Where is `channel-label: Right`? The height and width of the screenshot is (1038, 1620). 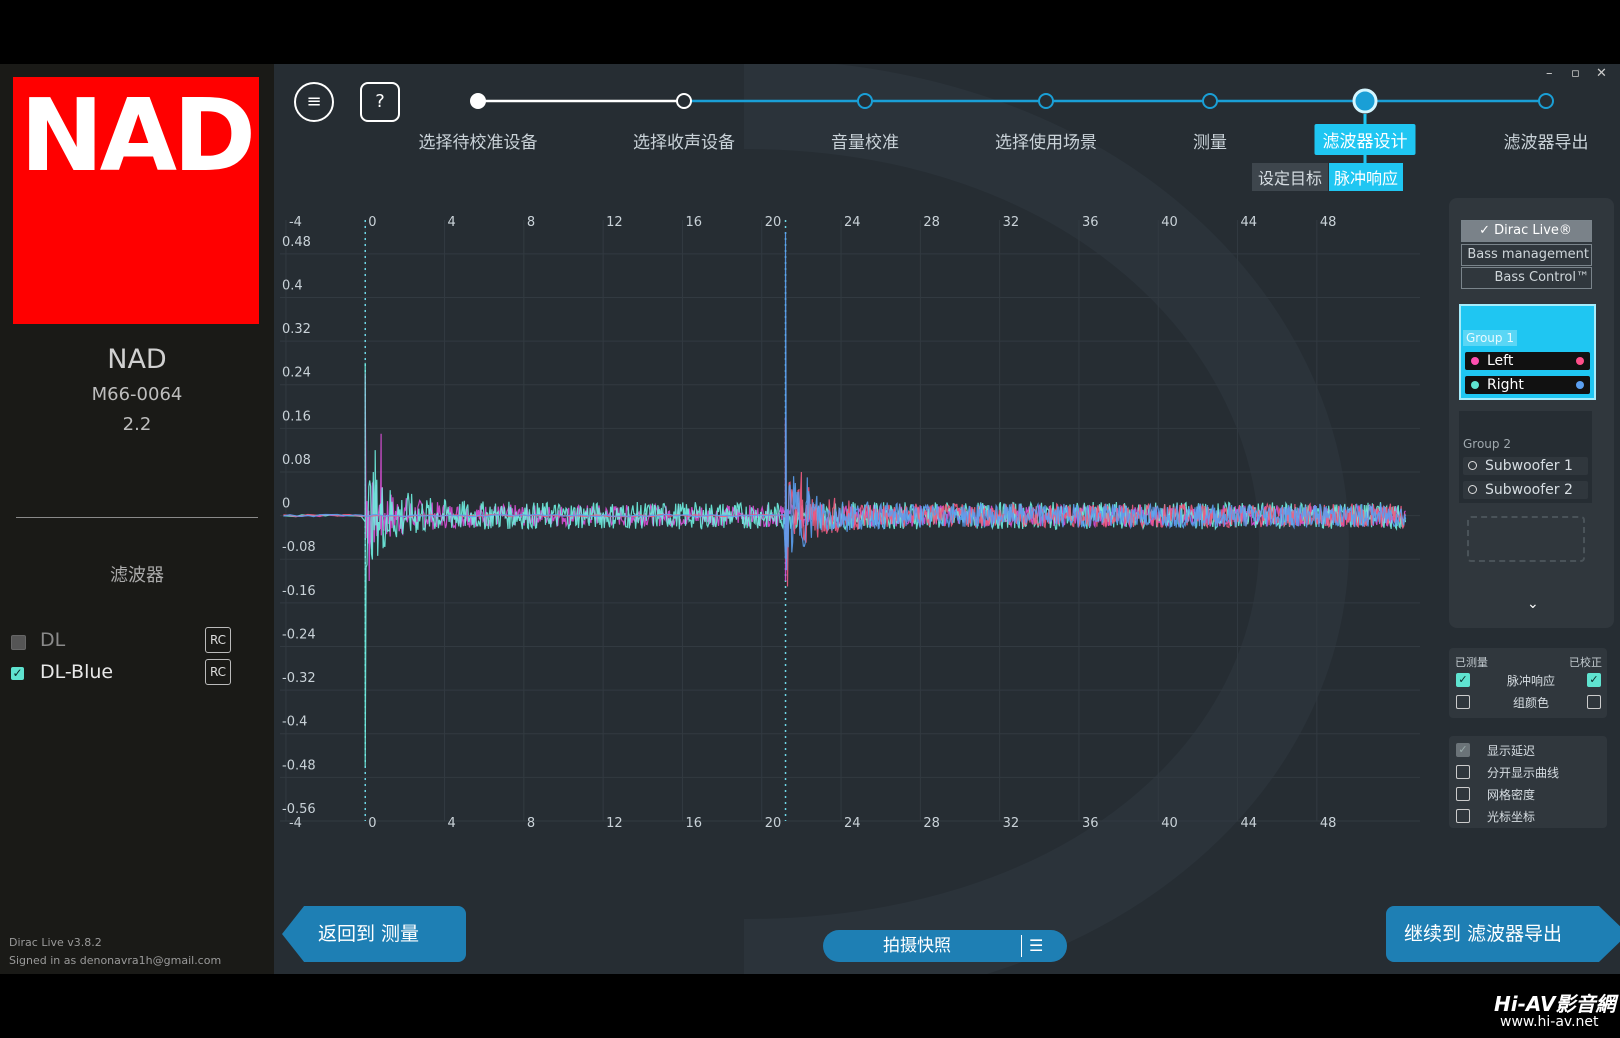
channel-label: Right is located at coordinates (1505, 385).